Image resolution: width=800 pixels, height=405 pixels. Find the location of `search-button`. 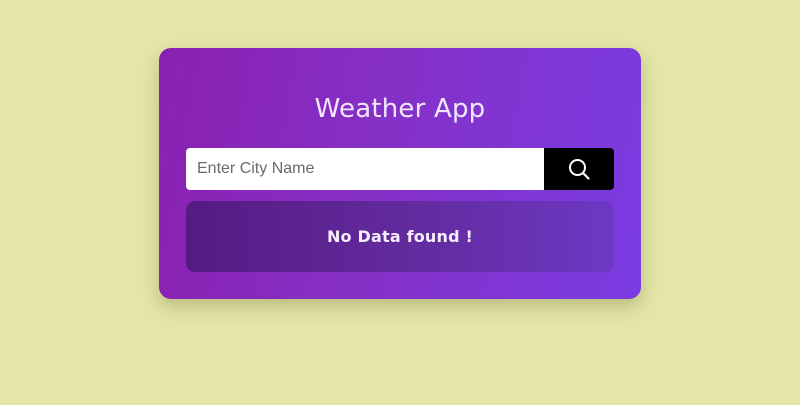

search-button is located at coordinates (579, 169).